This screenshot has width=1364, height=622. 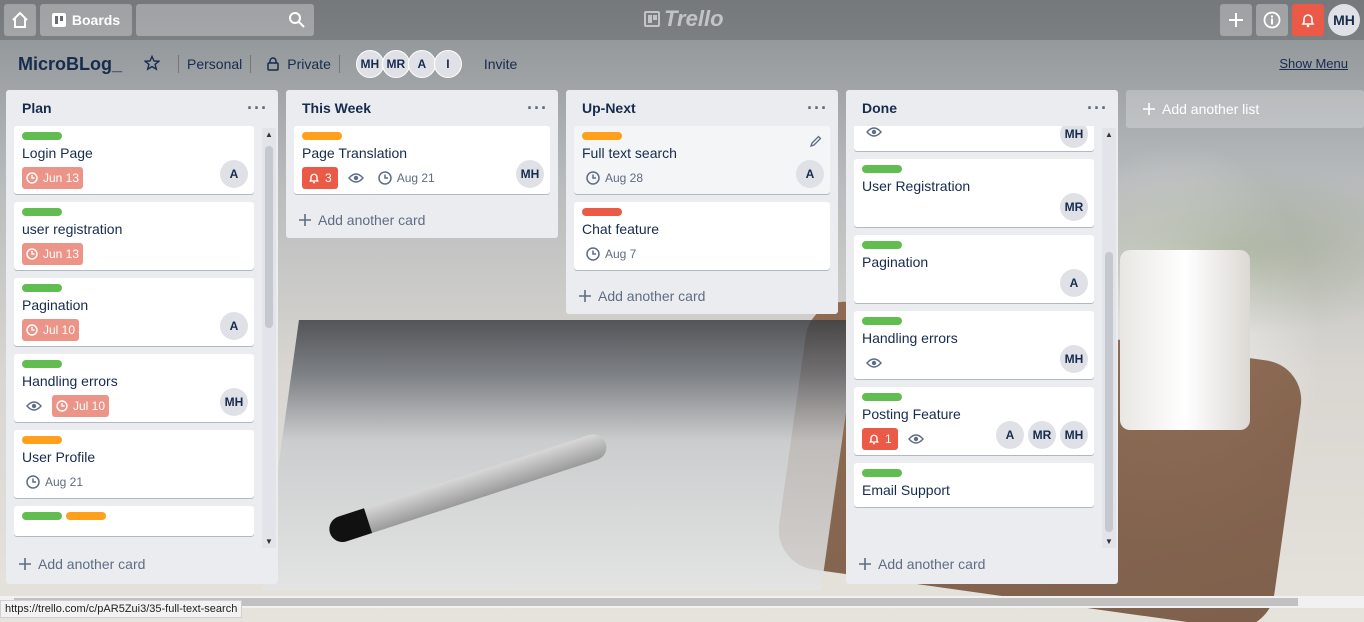 I want to click on card: Handling errors MH, so click(x=974, y=345).